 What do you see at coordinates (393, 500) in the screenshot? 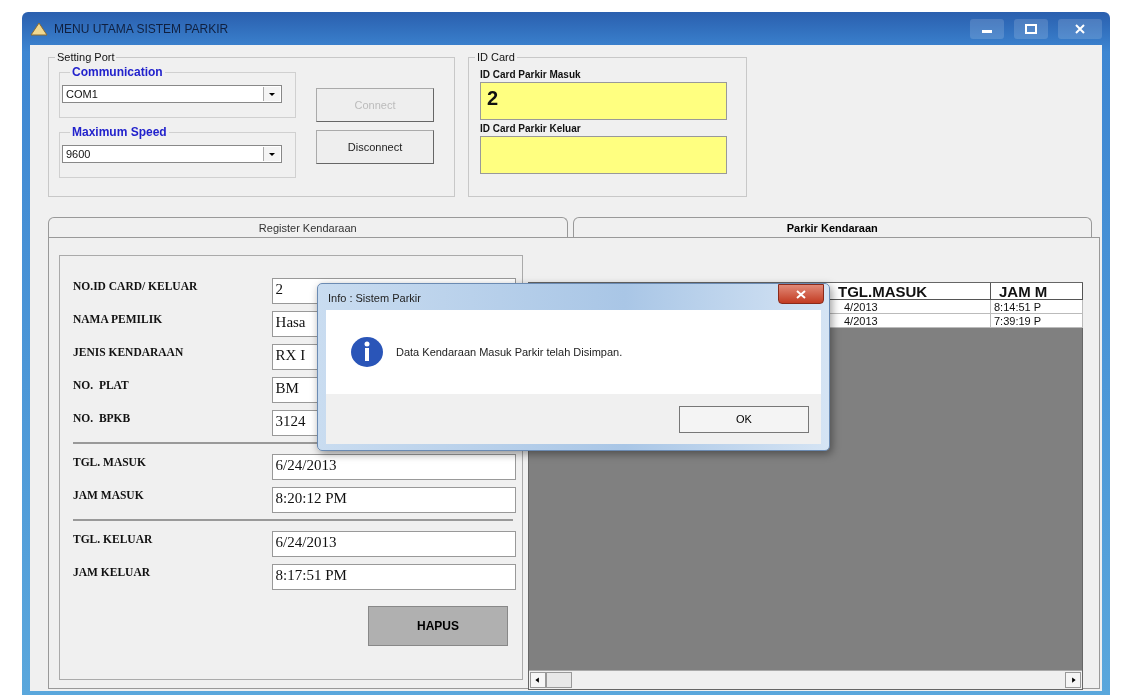
I see `input-field: 8:20:12 PM` at bounding box center [393, 500].